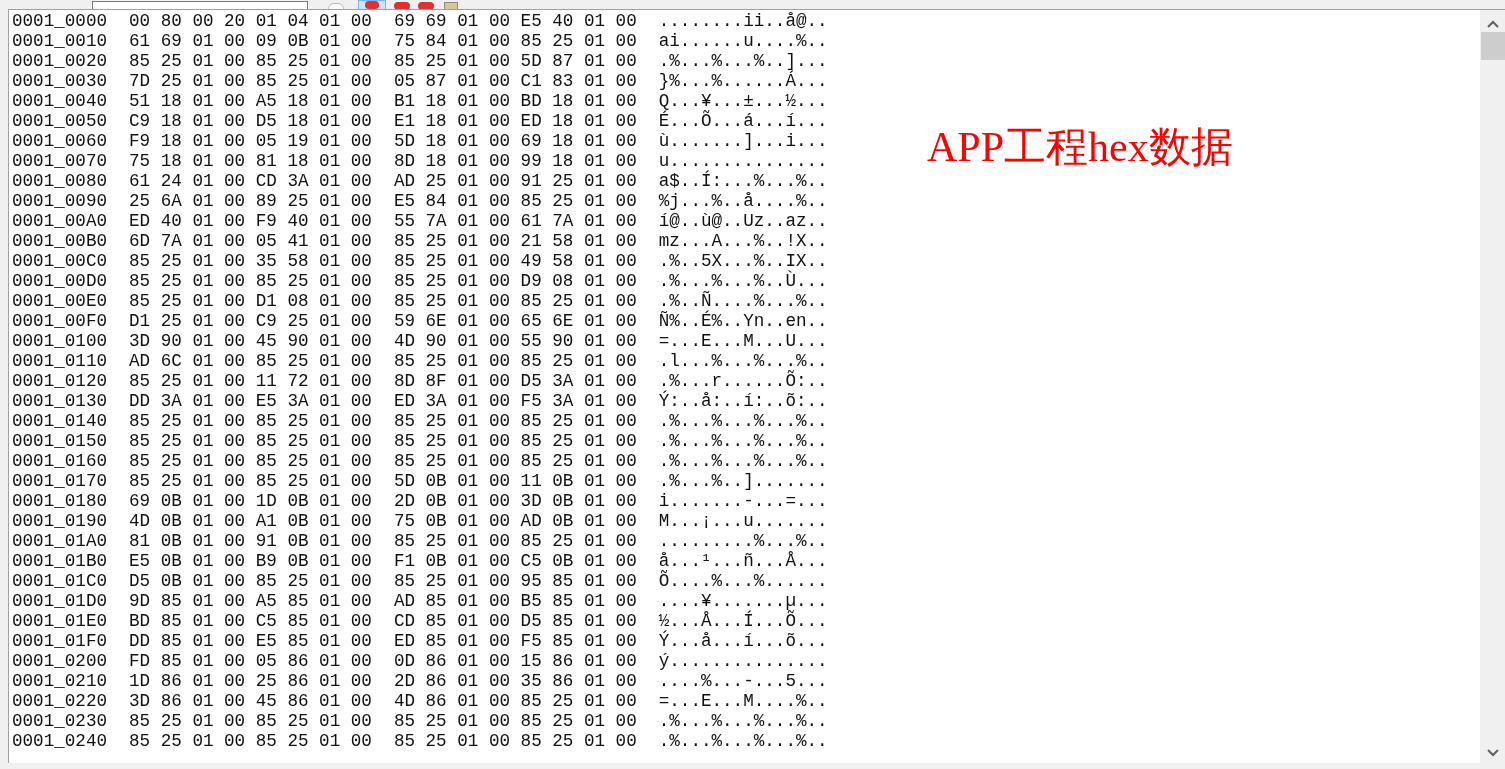 This screenshot has height=769, width=1505. What do you see at coordinates (60, 701) in the screenshot?
I see `address-cell: 0001_0220` at bounding box center [60, 701].